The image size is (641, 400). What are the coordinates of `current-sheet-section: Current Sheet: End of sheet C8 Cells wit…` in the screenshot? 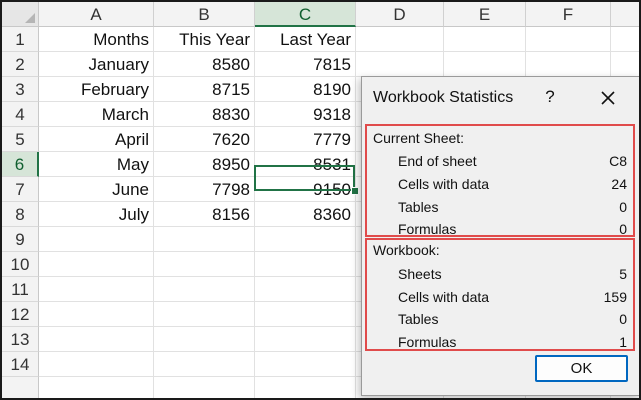 It's located at (500, 180).